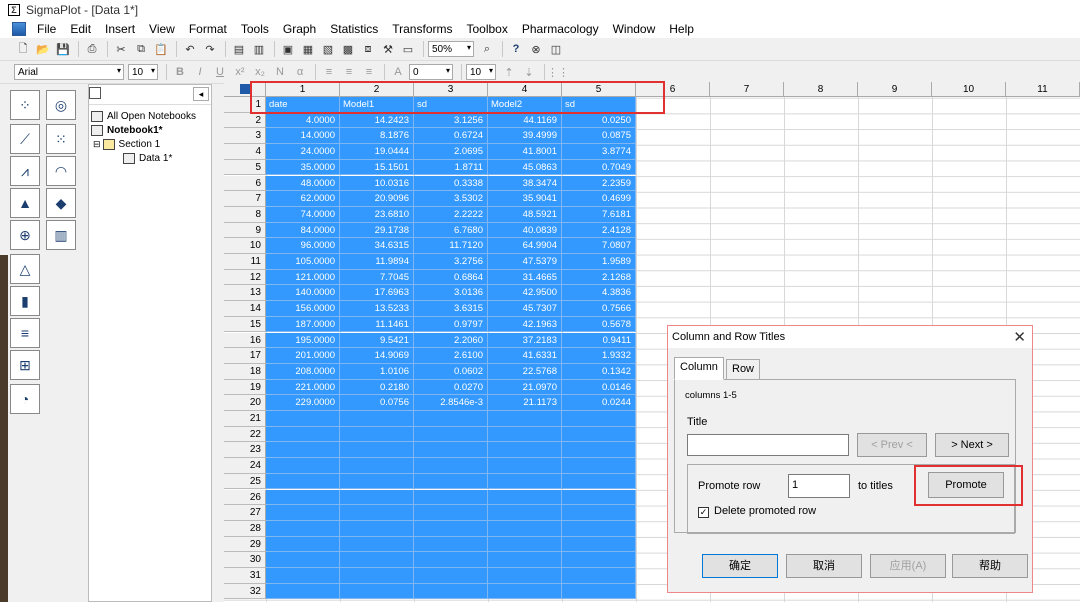 This screenshot has height=602, width=1080. Describe the element at coordinates (245, 293) in the screenshot. I see `row-header: 13` at that location.